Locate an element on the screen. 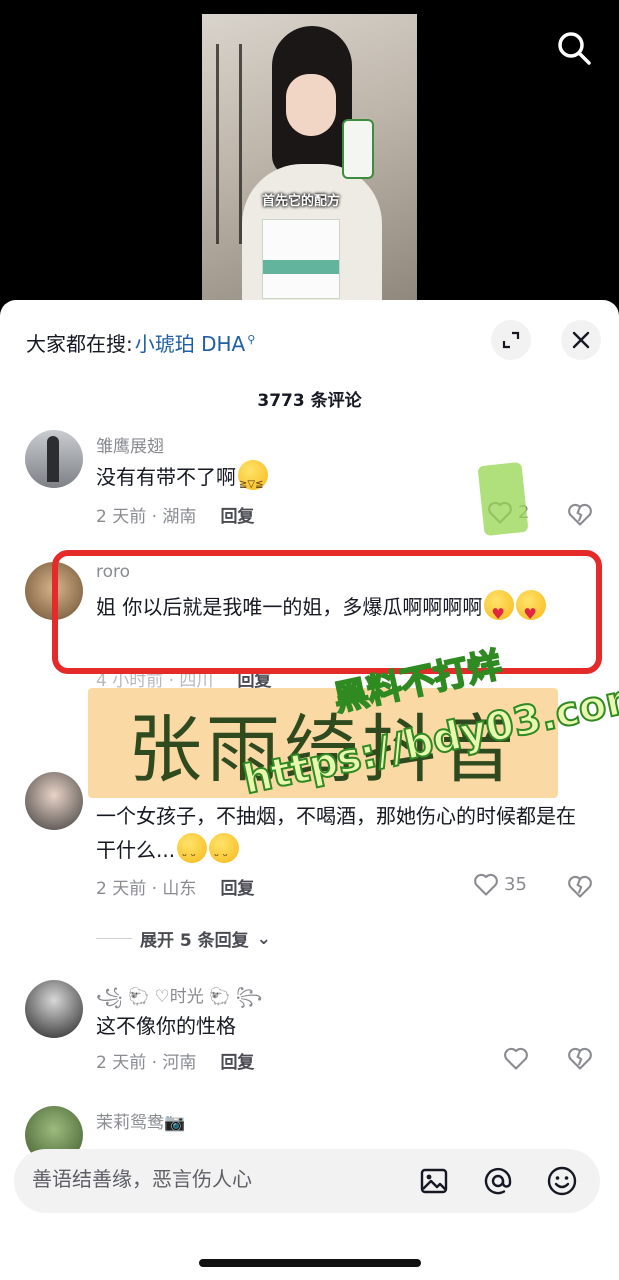 The image size is (619, 1280). close-button is located at coordinates (581, 340).